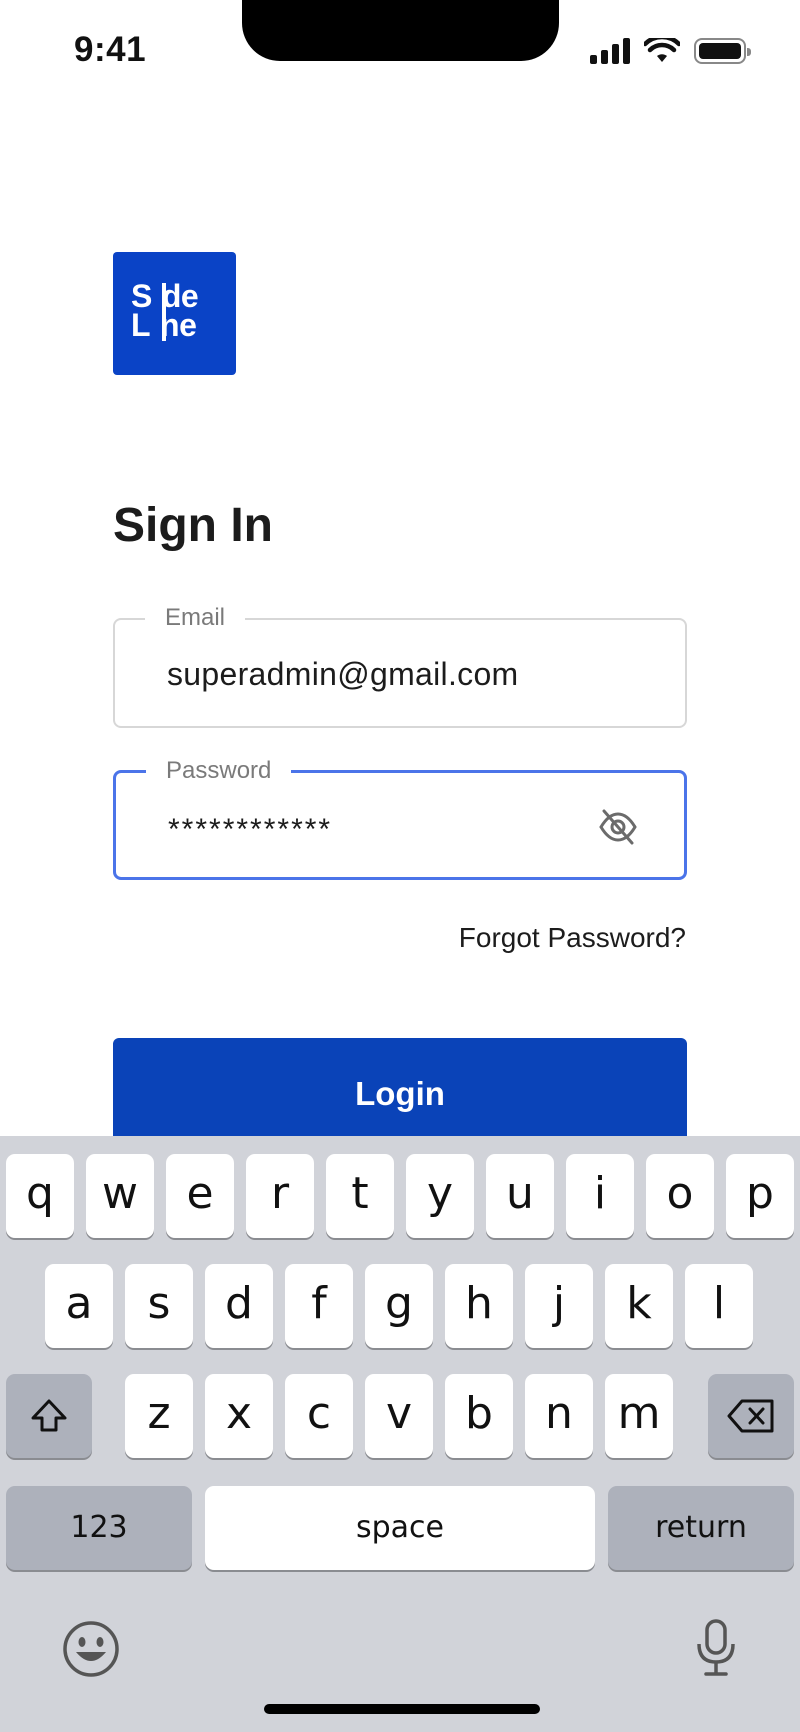  Describe the element at coordinates (110, 49) in the screenshot. I see `status-time: 9:41` at that location.